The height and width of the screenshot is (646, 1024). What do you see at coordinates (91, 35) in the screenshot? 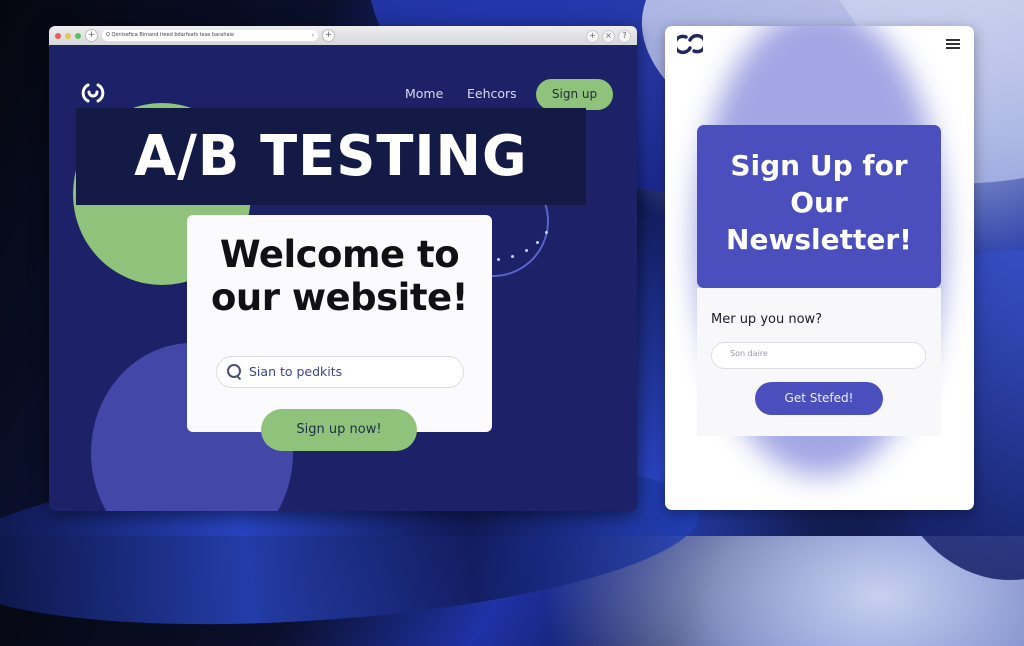
I see `new-tab-icon: +` at bounding box center [91, 35].